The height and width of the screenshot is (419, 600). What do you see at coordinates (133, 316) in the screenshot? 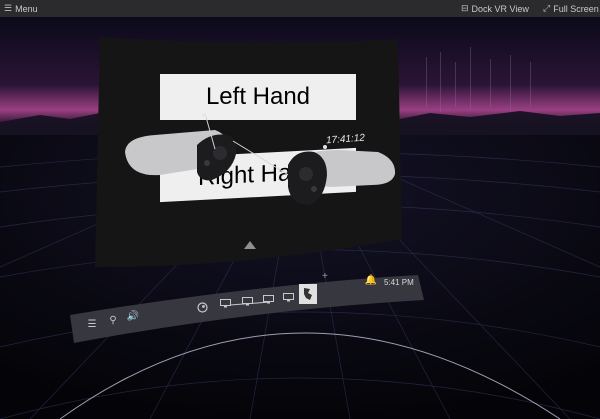
I see `volume-icon: 🔊` at bounding box center [133, 316].